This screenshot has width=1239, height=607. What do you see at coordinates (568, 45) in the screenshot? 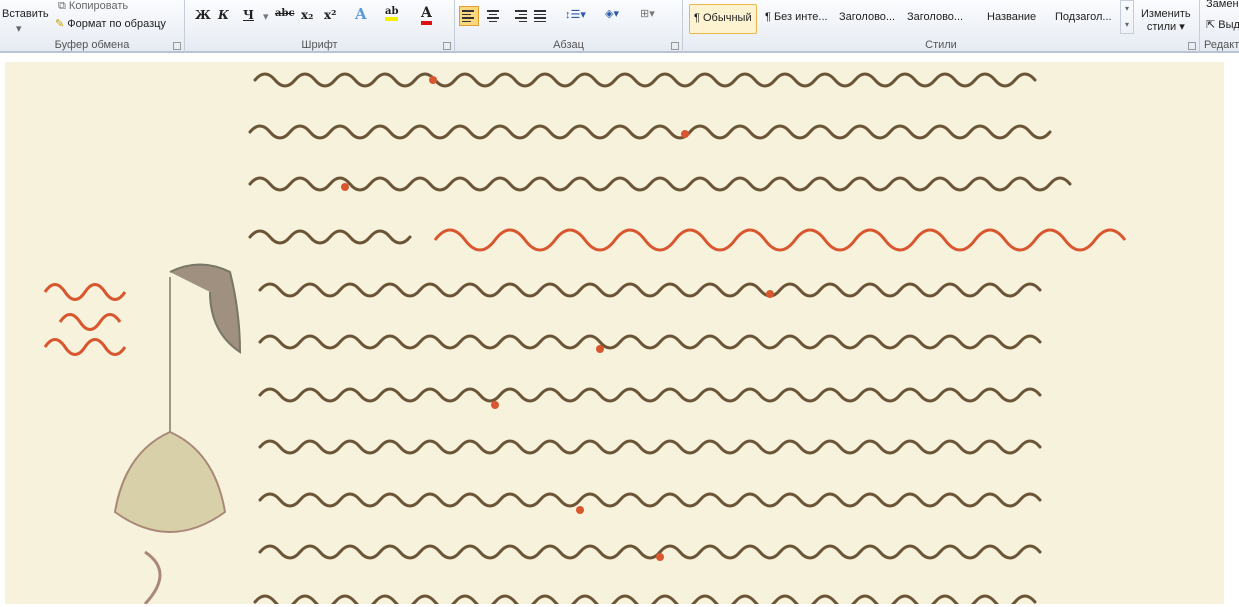
I see `paragraph-label: Абзац` at bounding box center [568, 45].